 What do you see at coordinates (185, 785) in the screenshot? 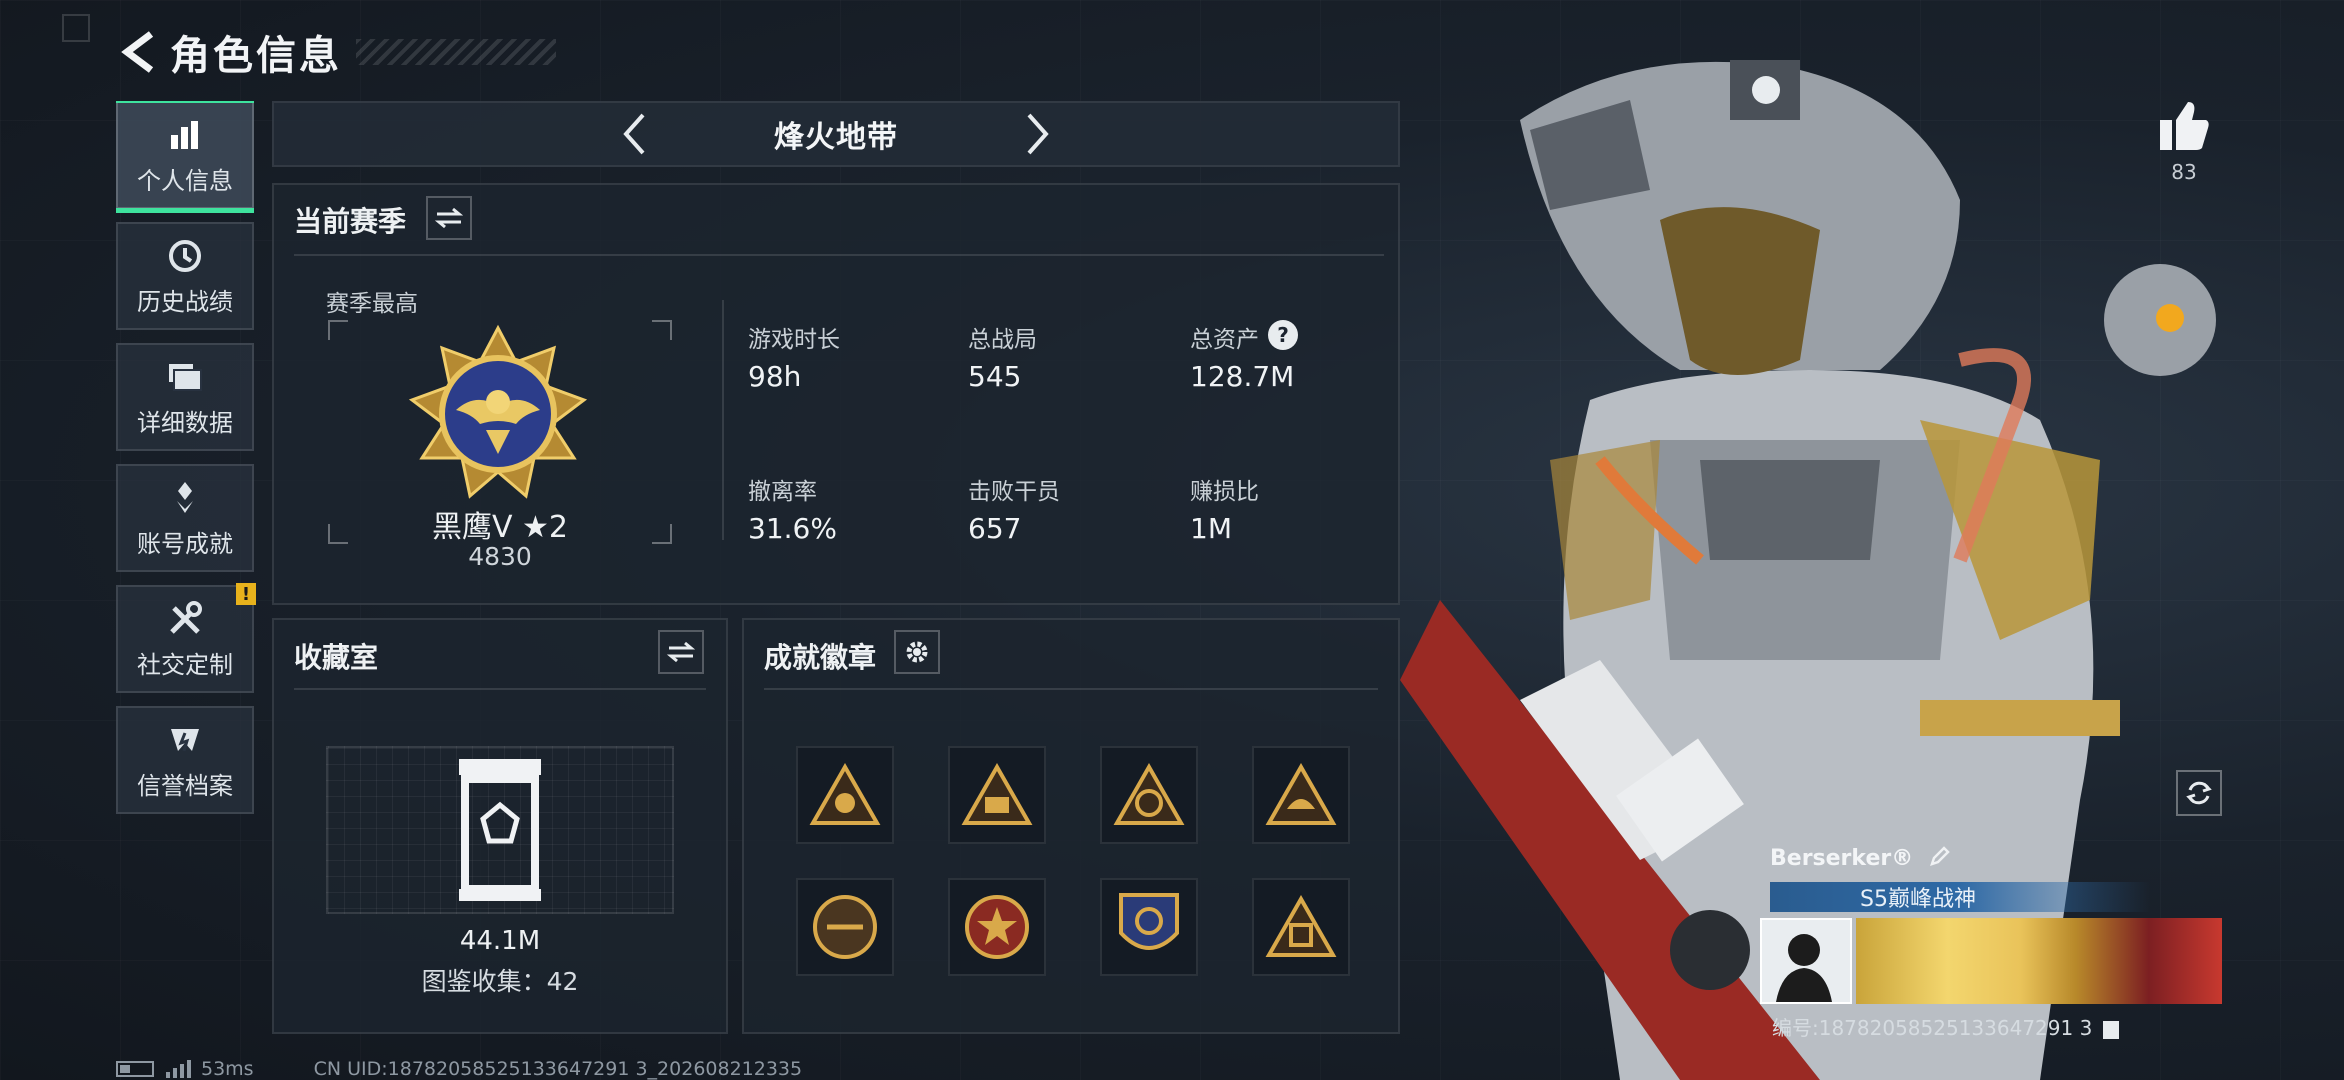
I see `sidebar-item-label: 信誉档案` at bounding box center [185, 785].